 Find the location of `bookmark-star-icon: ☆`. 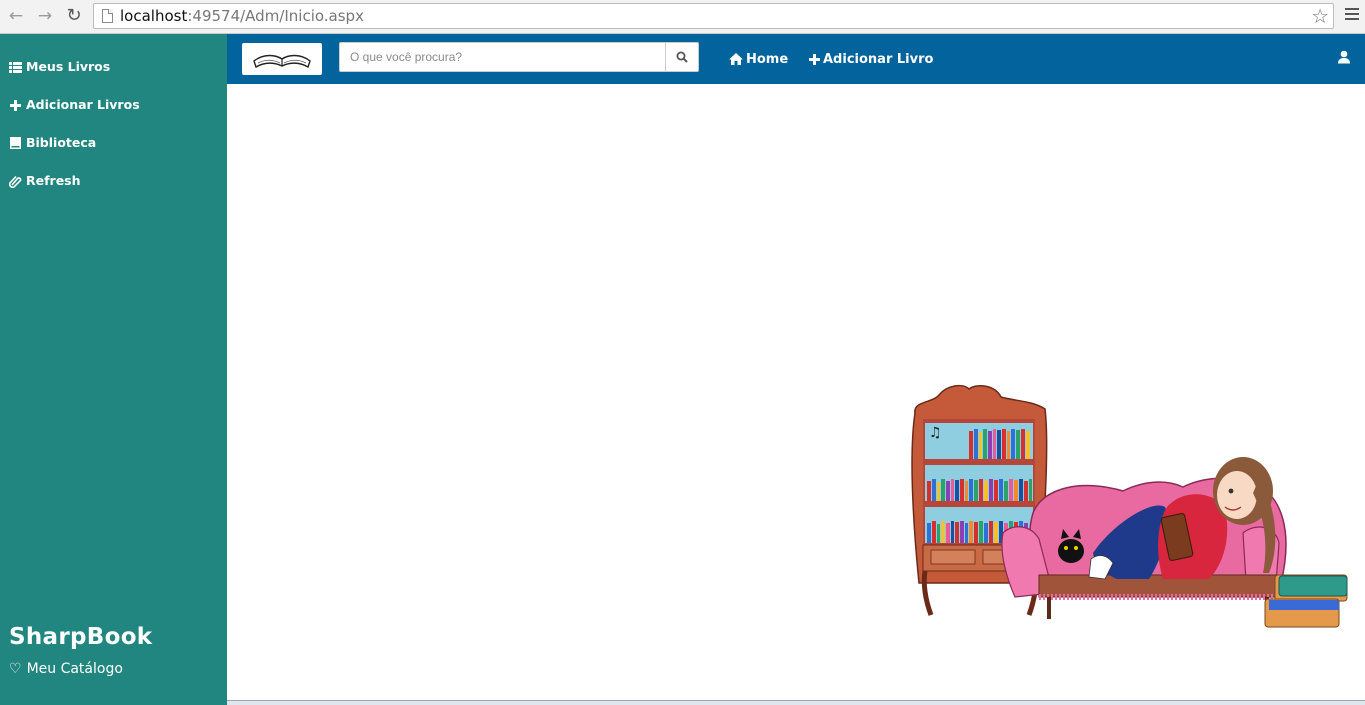

bookmark-star-icon: ☆ is located at coordinates (1320, 16).